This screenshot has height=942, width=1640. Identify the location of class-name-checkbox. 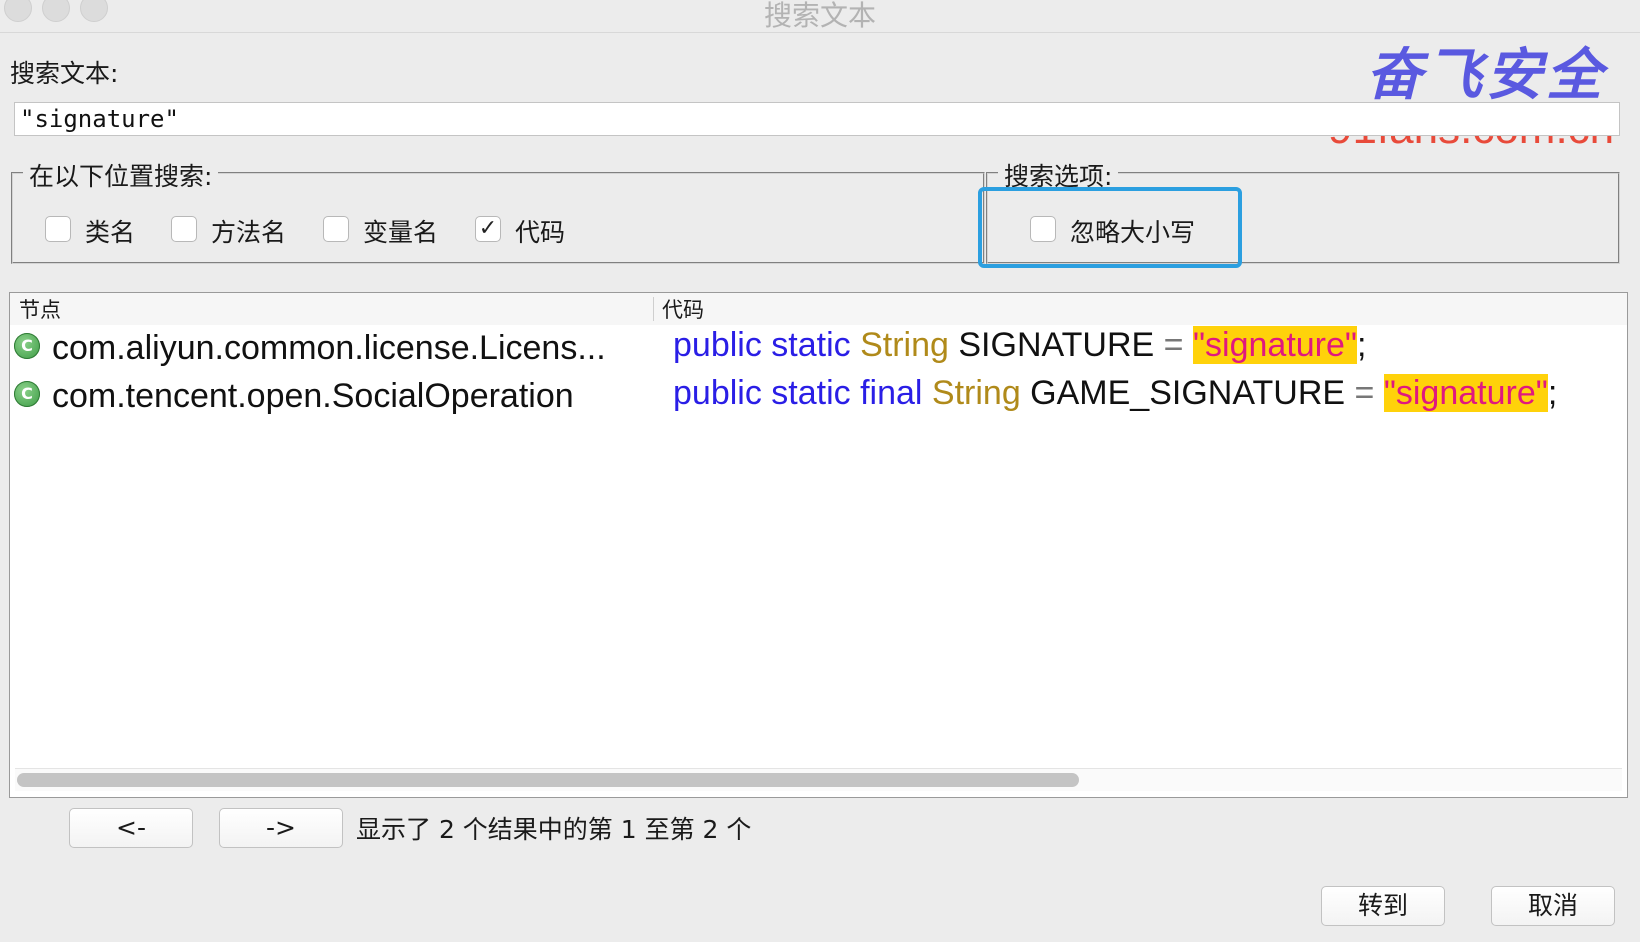
(58, 229).